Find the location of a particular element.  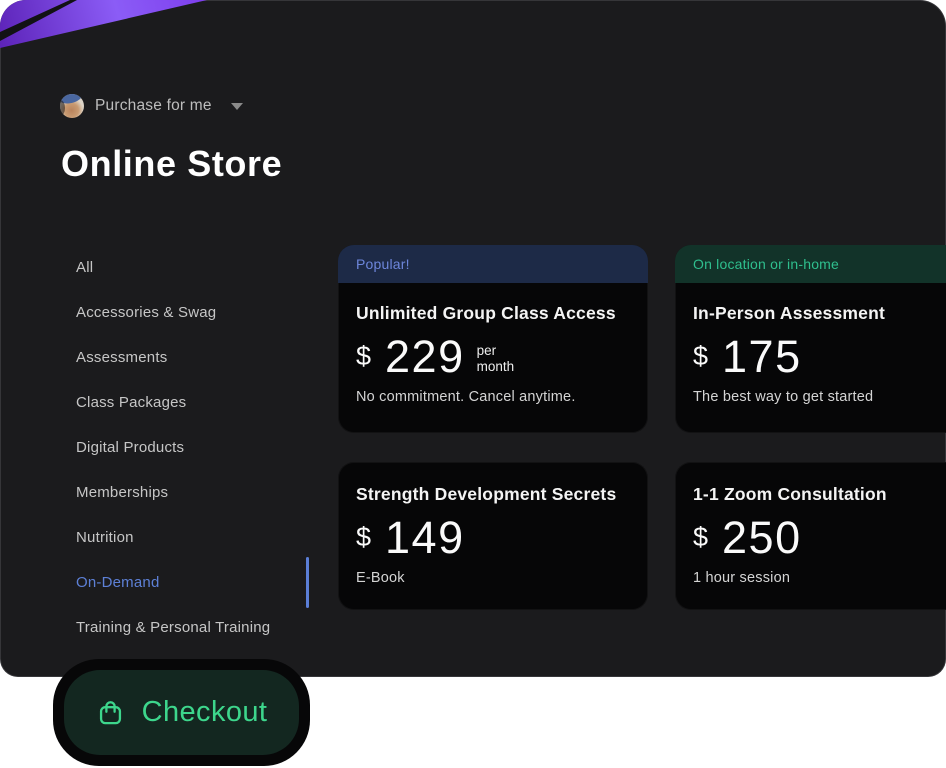

chevron-down-icon is located at coordinates (236, 106).